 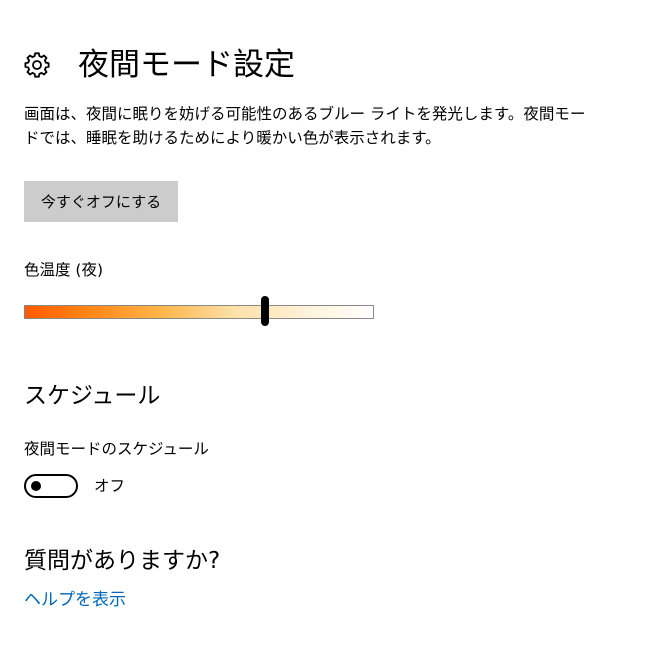 What do you see at coordinates (64, 270) in the screenshot?
I see `color-temperature-label: 色温度 (夜)` at bounding box center [64, 270].